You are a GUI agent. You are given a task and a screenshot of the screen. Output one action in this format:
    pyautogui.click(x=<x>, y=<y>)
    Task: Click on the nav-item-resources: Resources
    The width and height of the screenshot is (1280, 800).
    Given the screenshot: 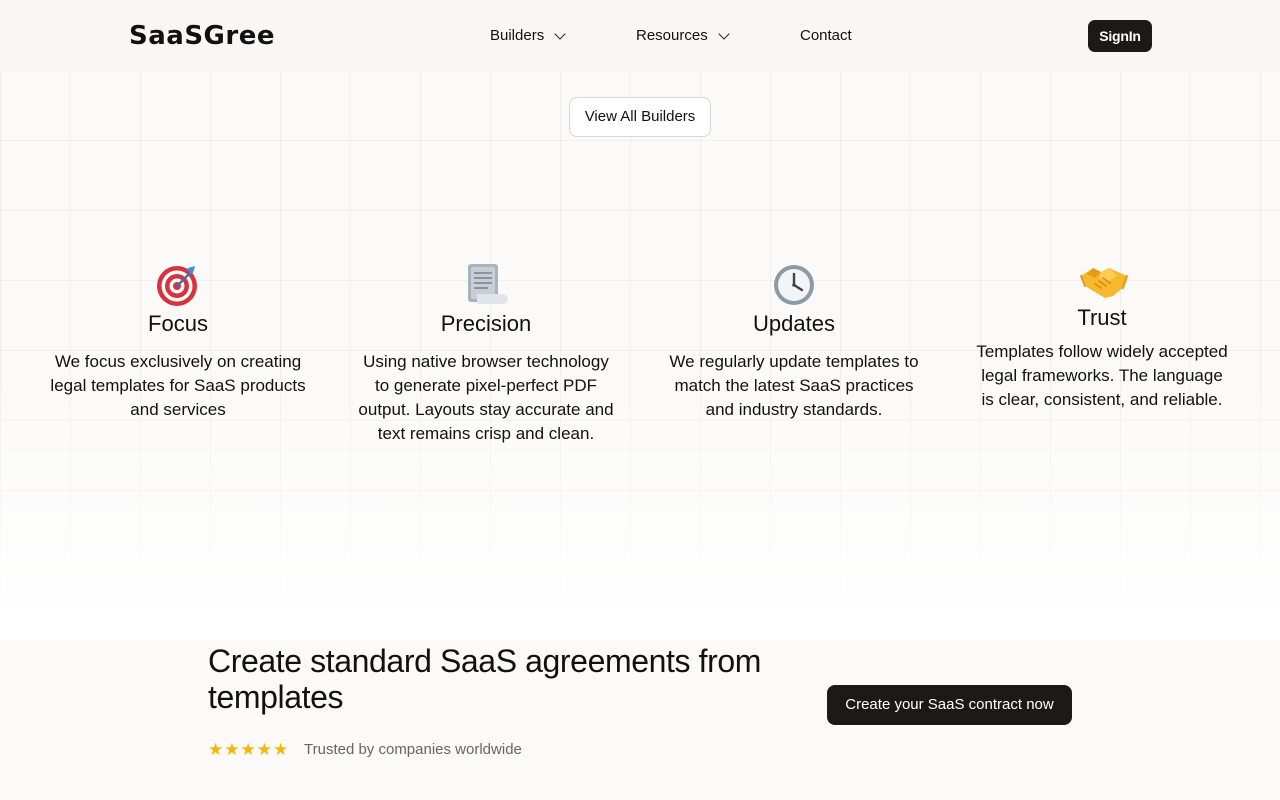 What is the action you would take?
    pyautogui.click(x=683, y=36)
    